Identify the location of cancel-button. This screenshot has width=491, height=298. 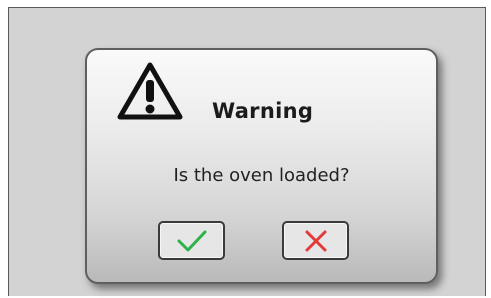
(315, 240).